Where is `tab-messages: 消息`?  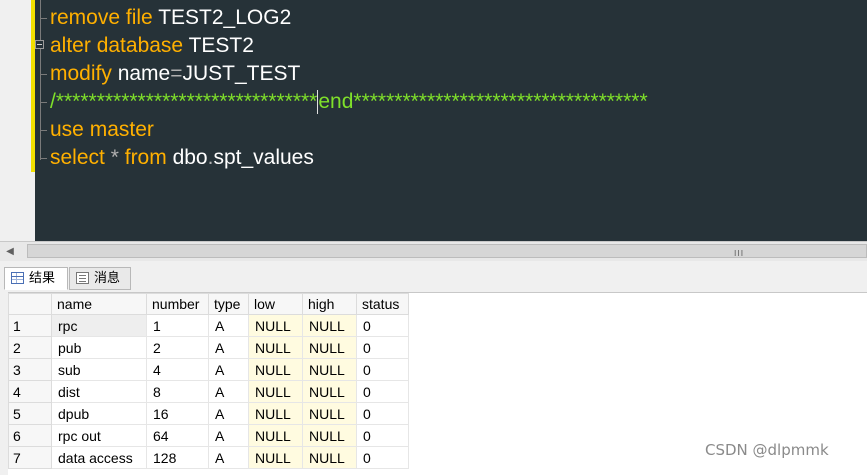 tab-messages: 消息 is located at coordinates (100, 278).